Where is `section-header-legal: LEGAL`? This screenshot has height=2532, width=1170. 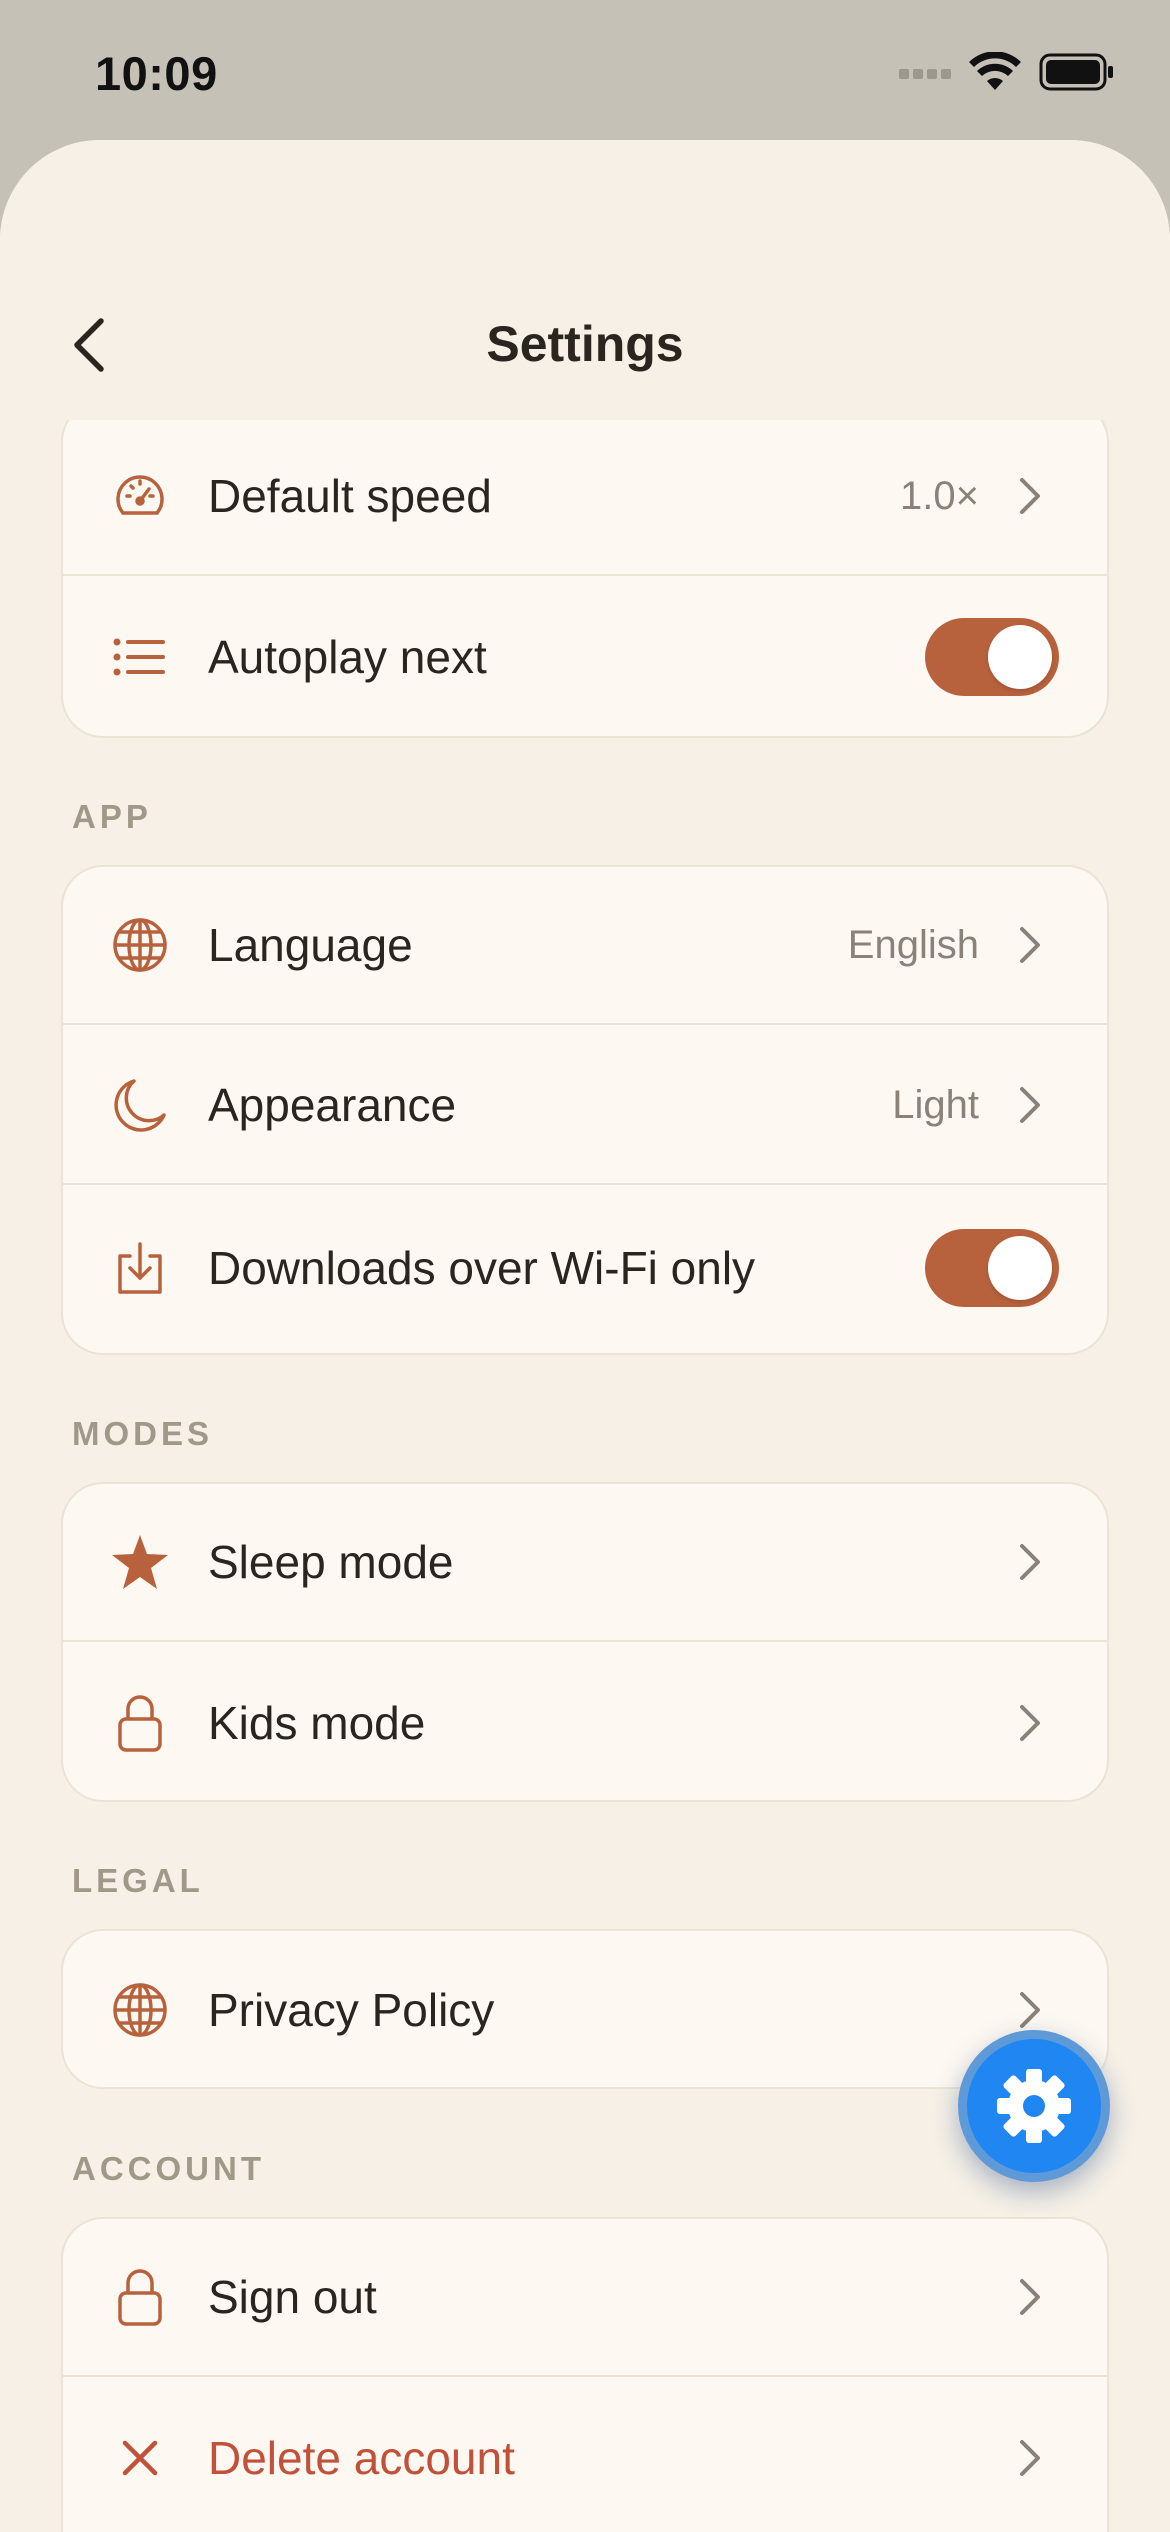 section-header-legal: LEGAL is located at coordinates (138, 1880).